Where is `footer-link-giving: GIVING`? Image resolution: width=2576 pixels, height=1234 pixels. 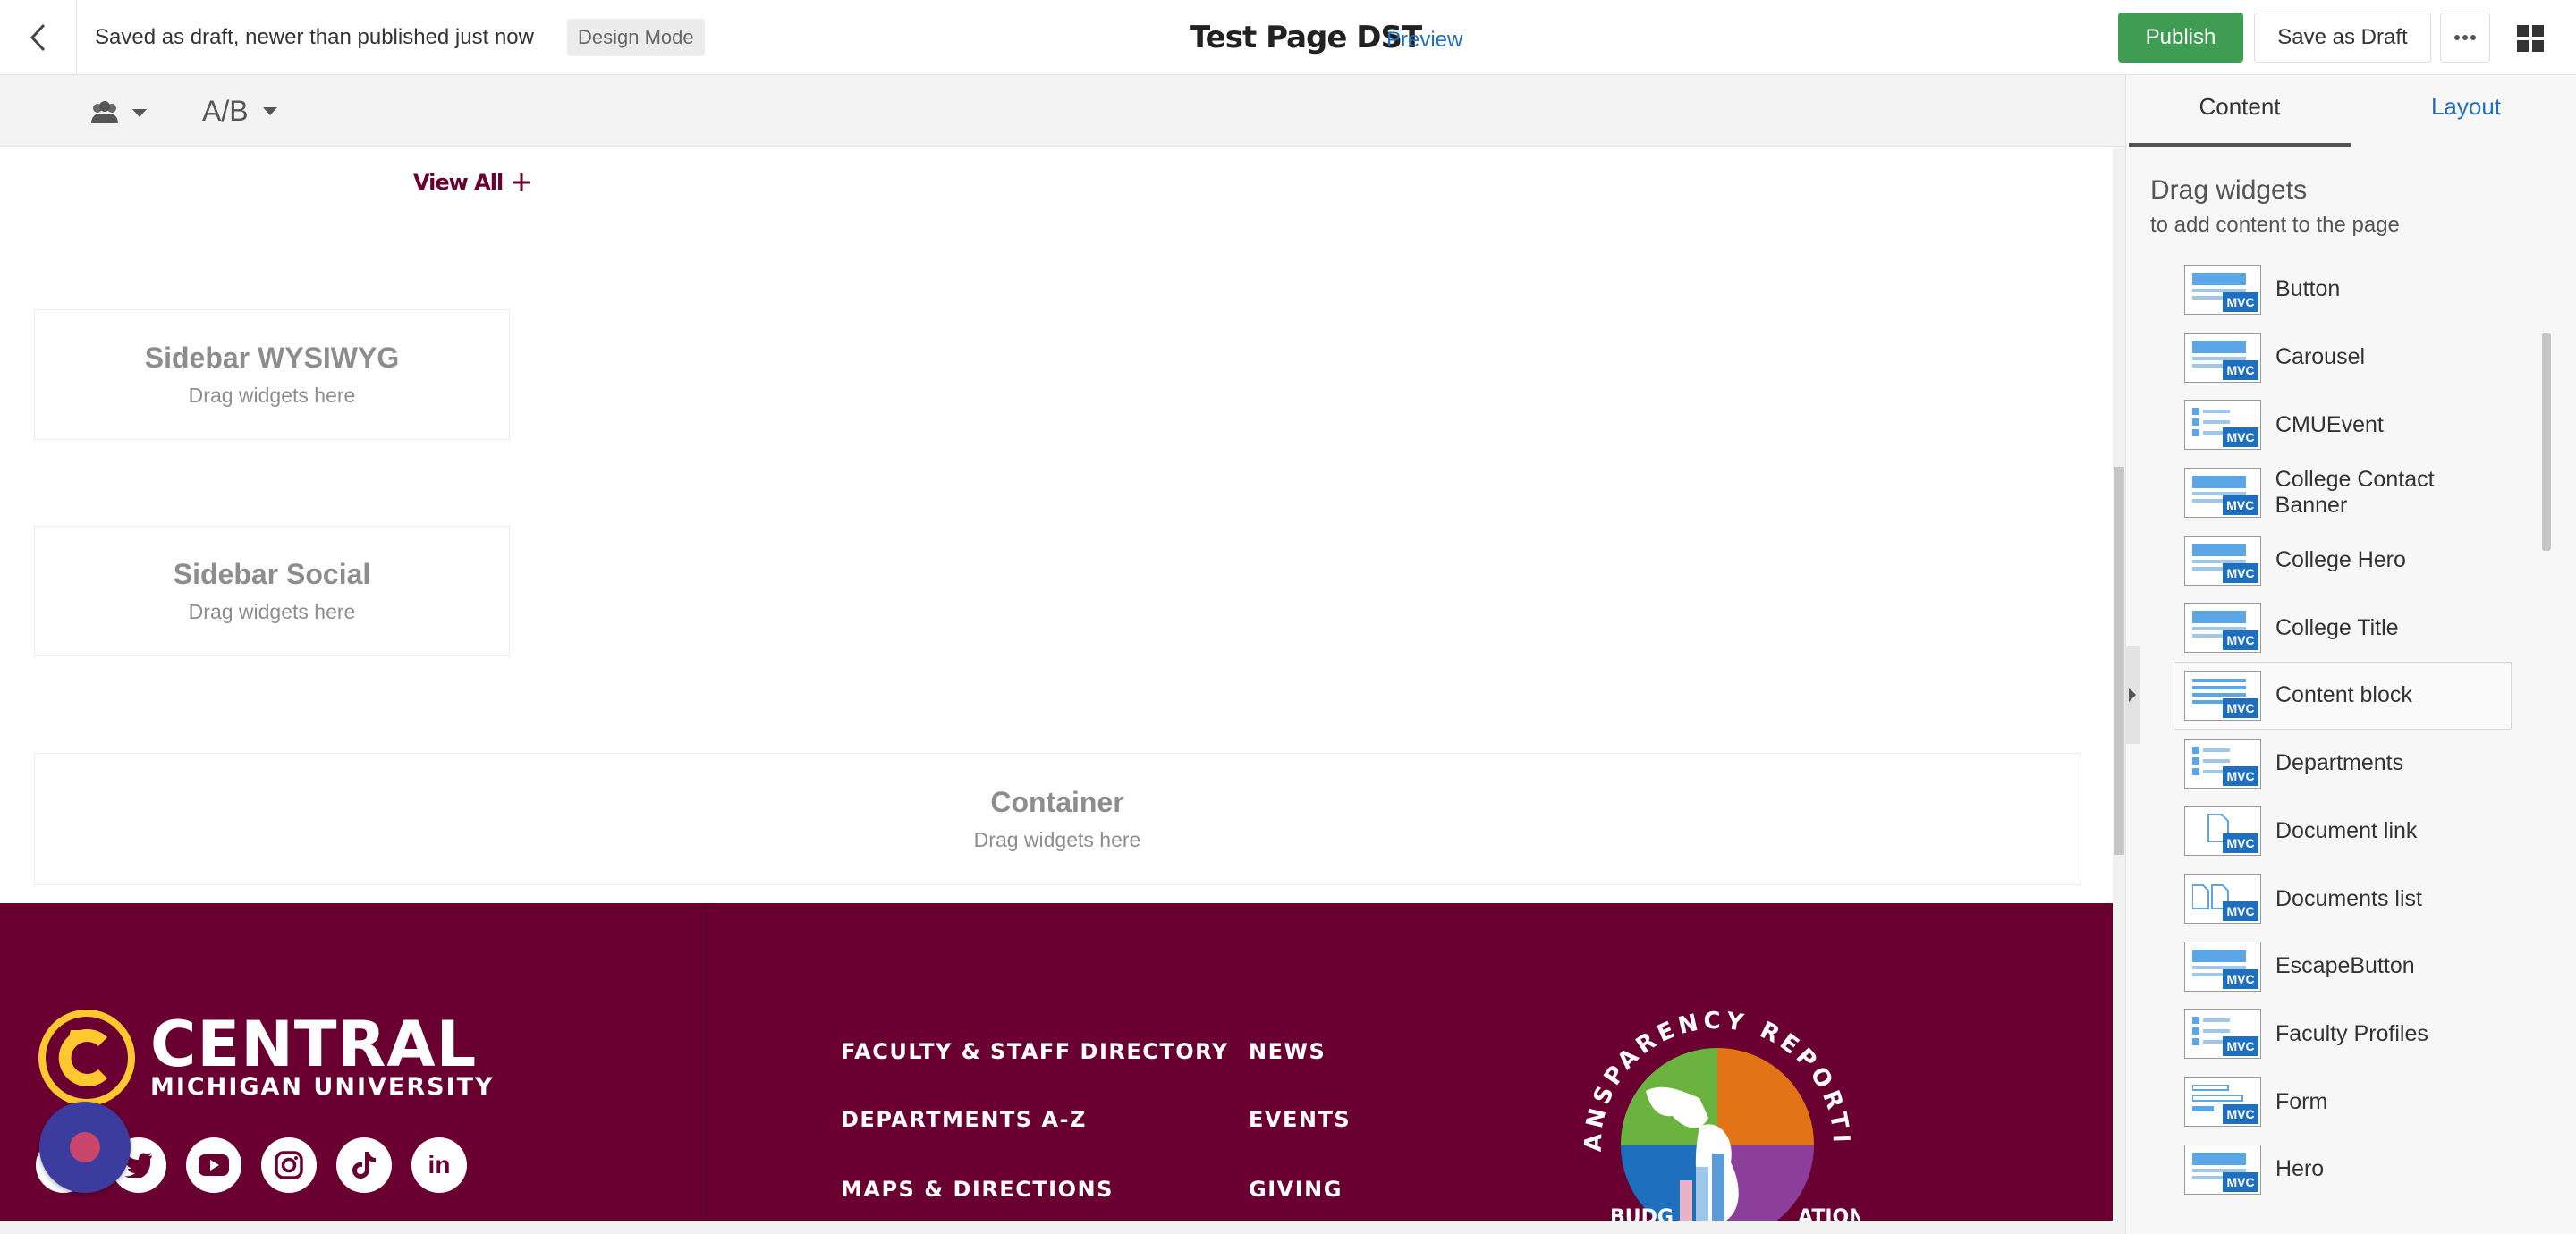
footer-link-giving: GIVING is located at coordinates (1296, 1189).